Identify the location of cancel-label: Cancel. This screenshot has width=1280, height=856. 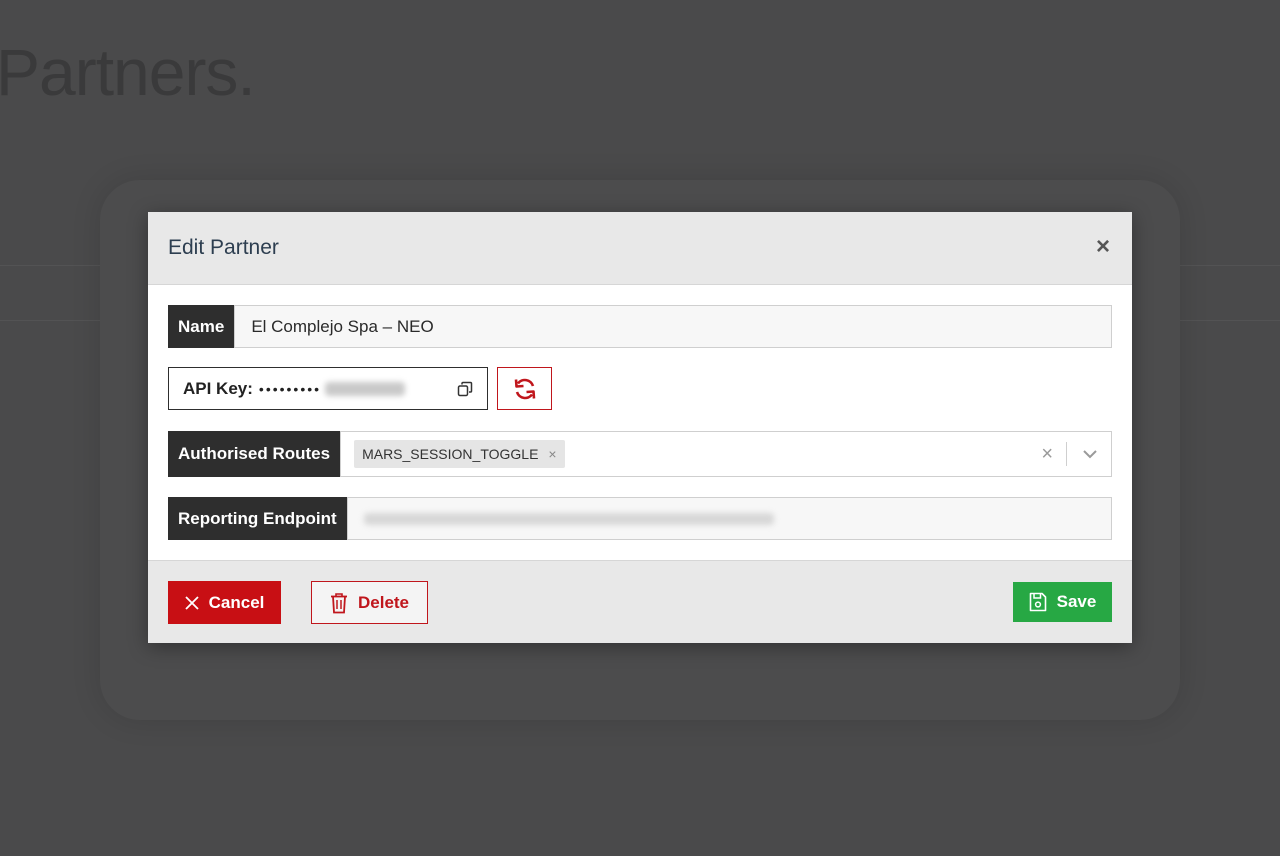
(236, 602).